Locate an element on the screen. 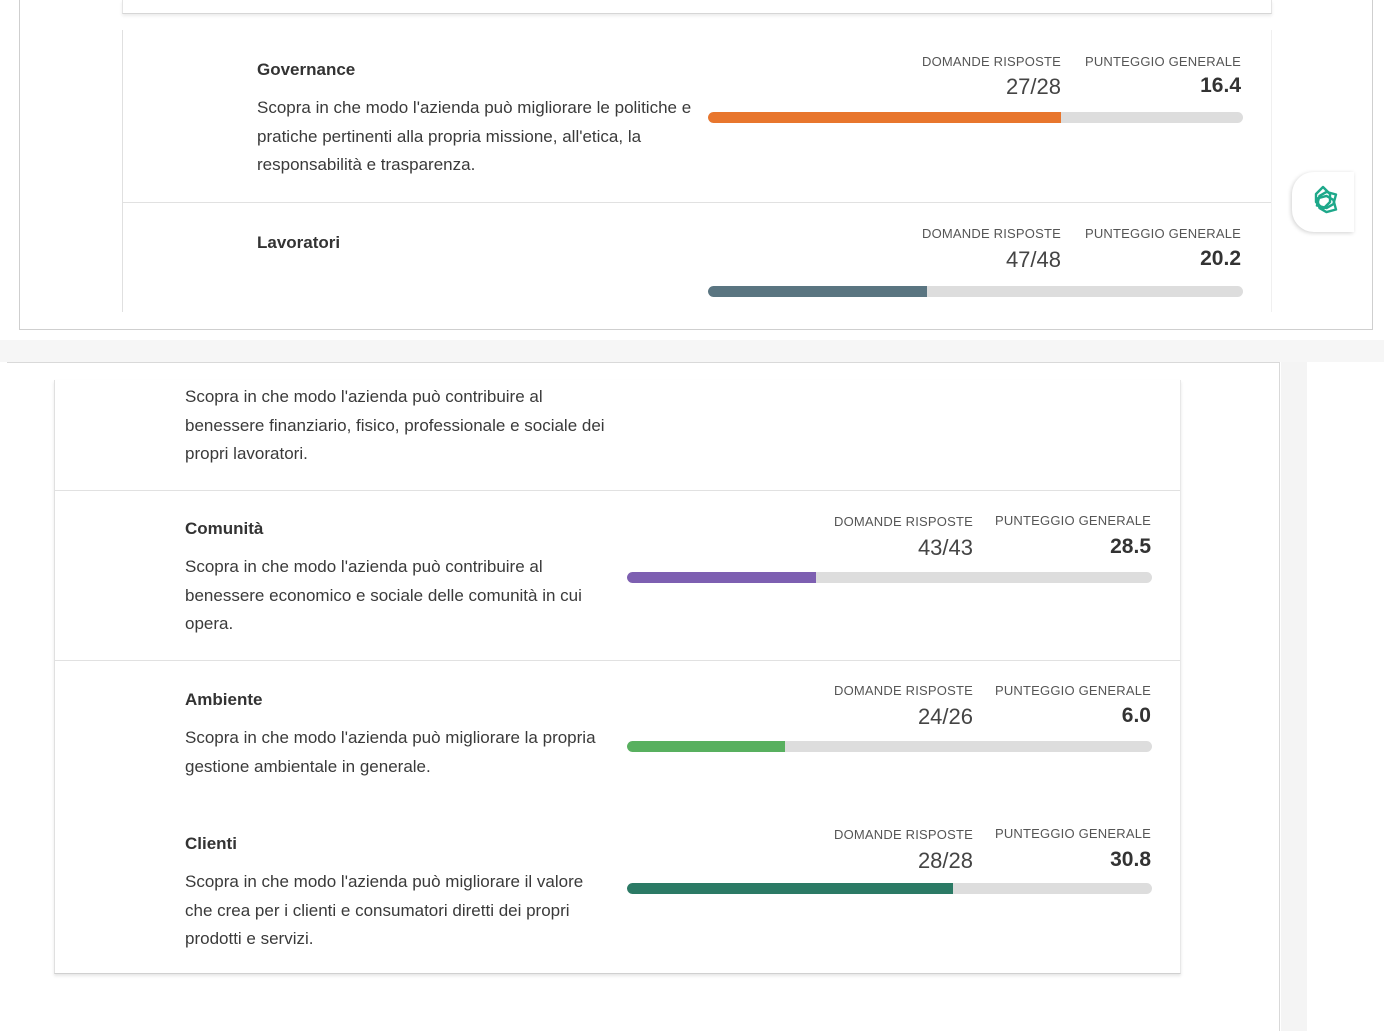  overall-score: 28.5 is located at coordinates (1130, 546).